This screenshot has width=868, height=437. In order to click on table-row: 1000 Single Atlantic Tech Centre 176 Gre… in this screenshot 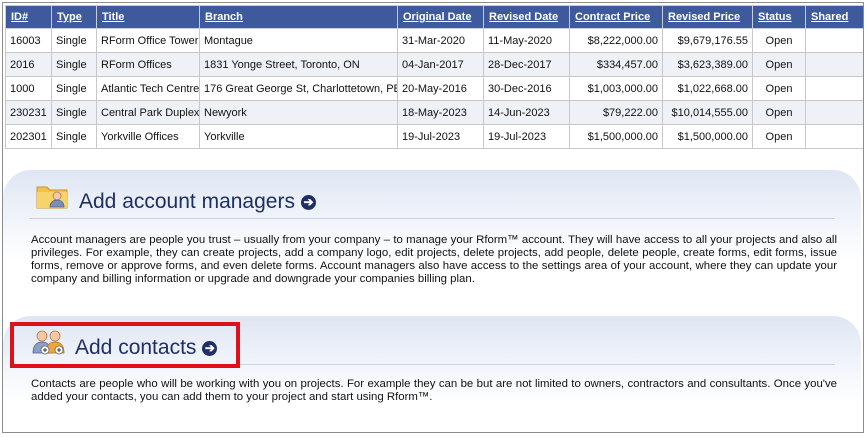, I will do `click(434, 88)`.